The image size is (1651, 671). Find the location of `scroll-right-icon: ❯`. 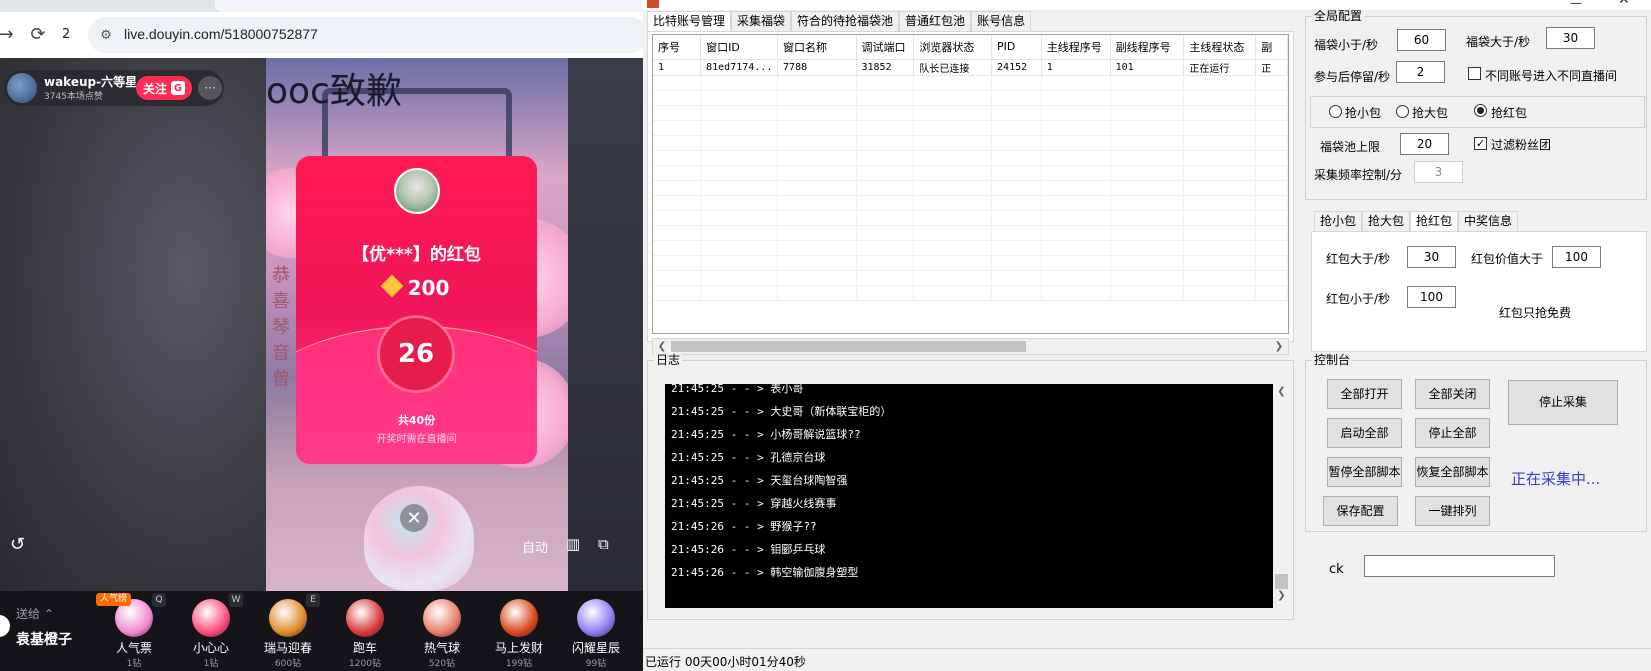

scroll-right-icon: ❯ is located at coordinates (1279, 347).